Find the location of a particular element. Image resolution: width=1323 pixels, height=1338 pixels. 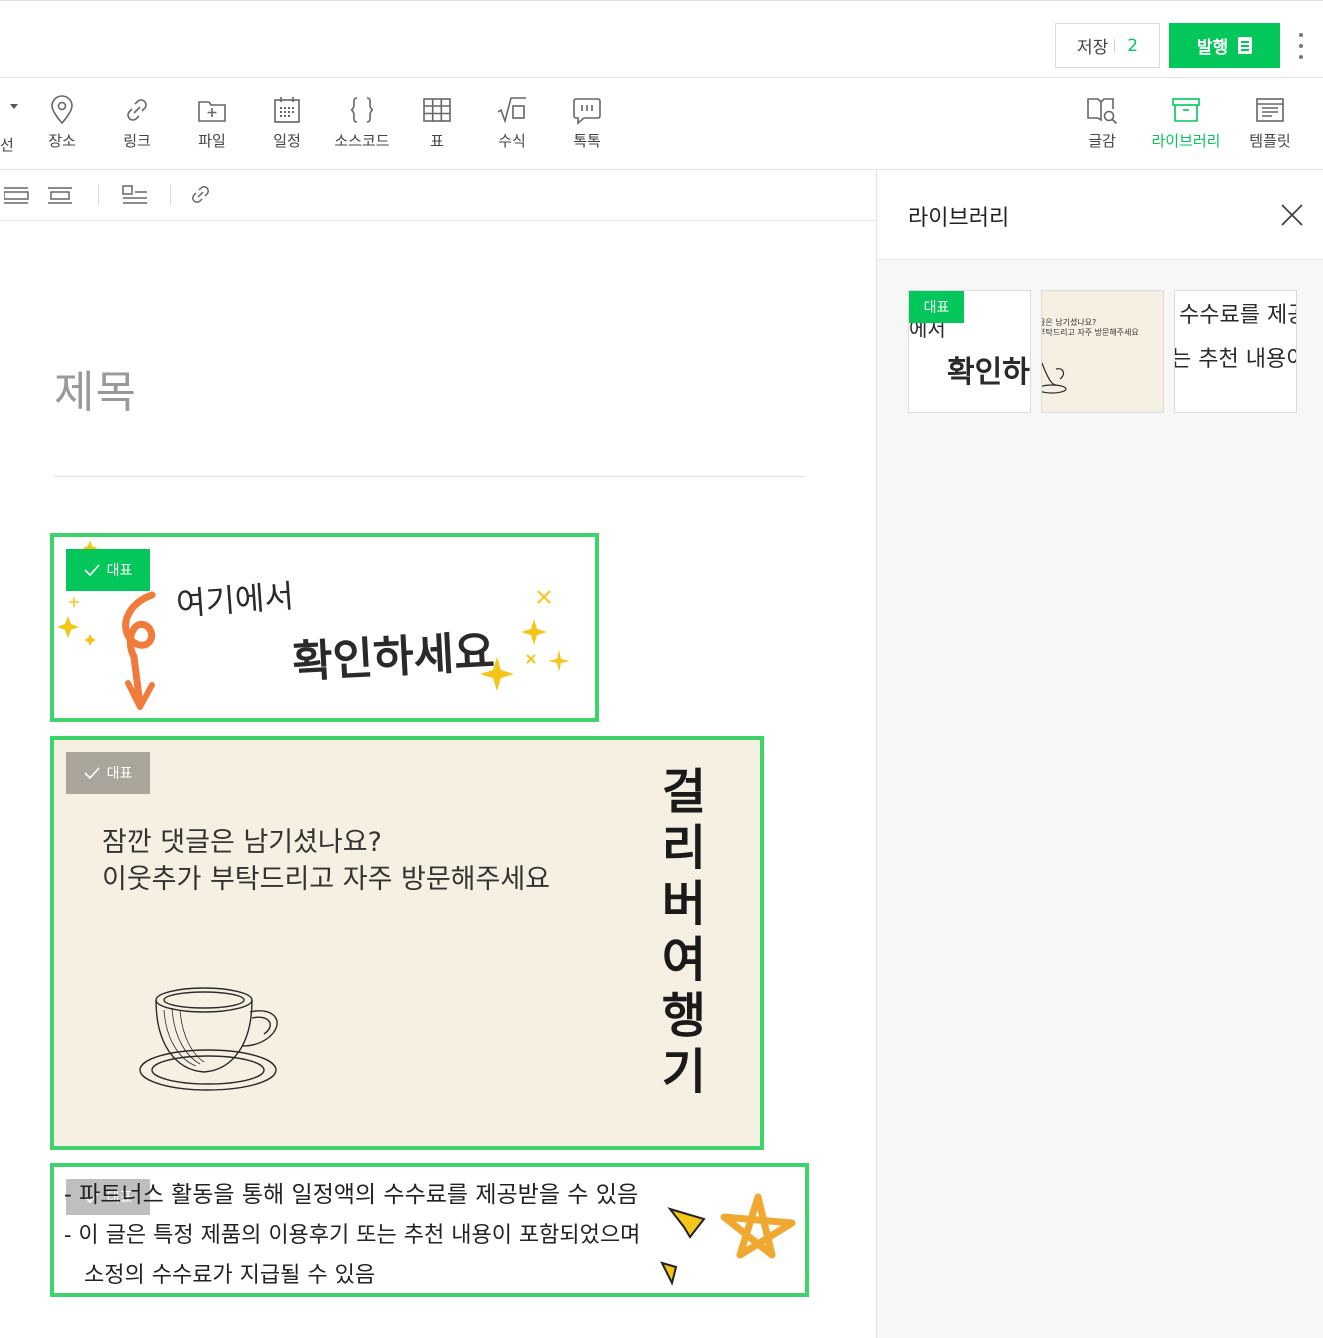

save-button: 저장 2 is located at coordinates (1107, 45).